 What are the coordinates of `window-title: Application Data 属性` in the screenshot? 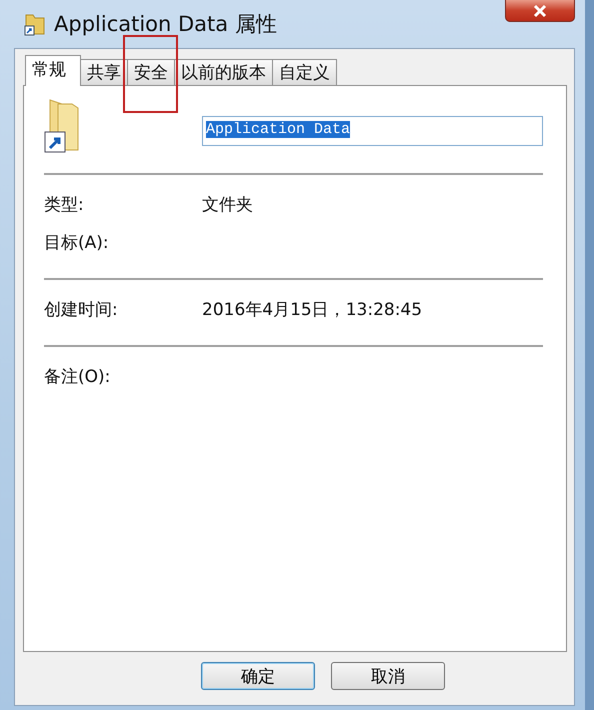 It's located at (165, 24).